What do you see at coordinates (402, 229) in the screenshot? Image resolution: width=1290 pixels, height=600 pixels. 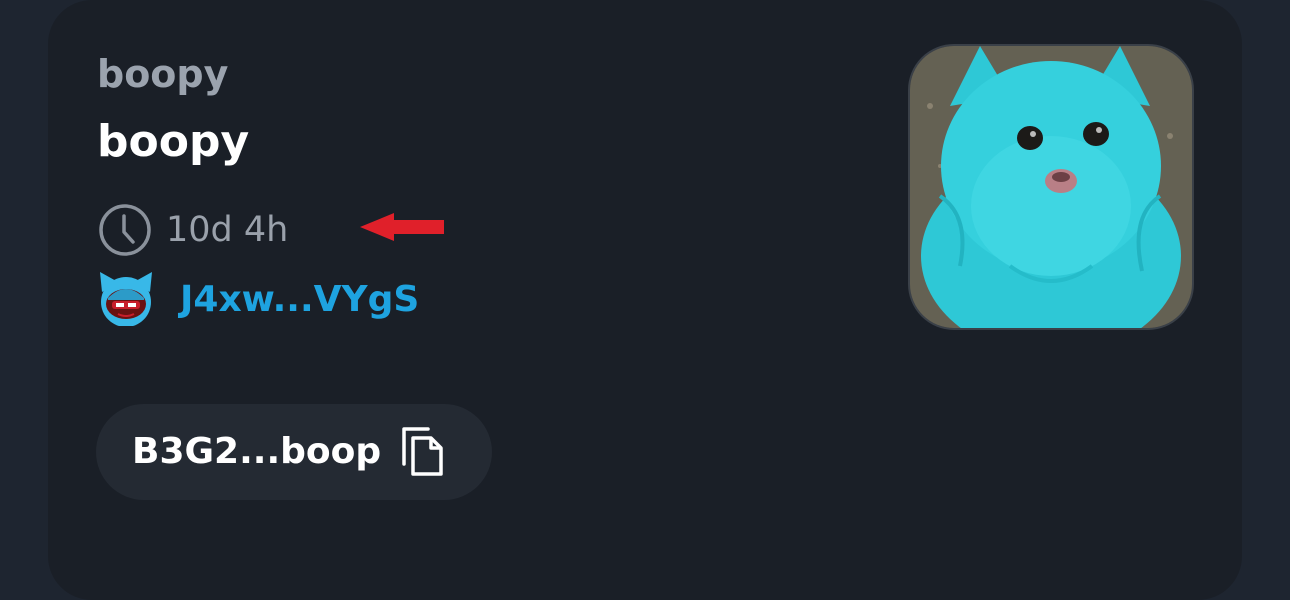 I see `red-arrow-left-icon` at bounding box center [402, 229].